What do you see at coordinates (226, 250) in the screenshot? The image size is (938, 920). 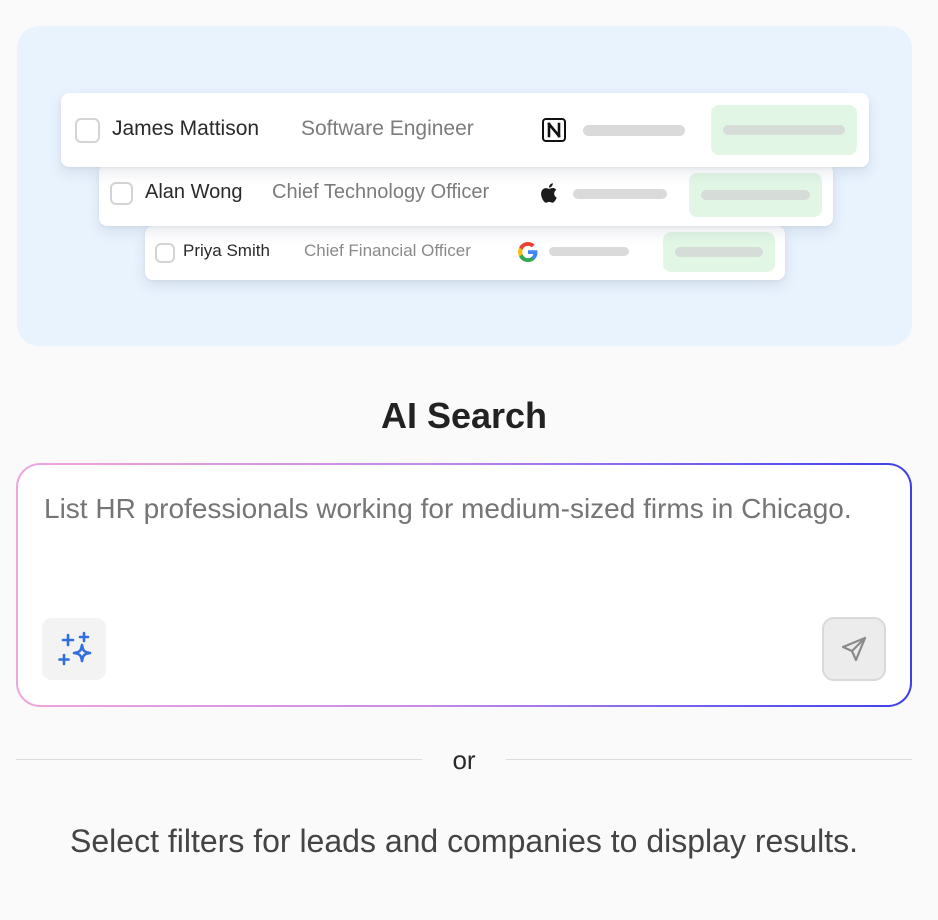 I see `lead-name: Priya Smith` at bounding box center [226, 250].